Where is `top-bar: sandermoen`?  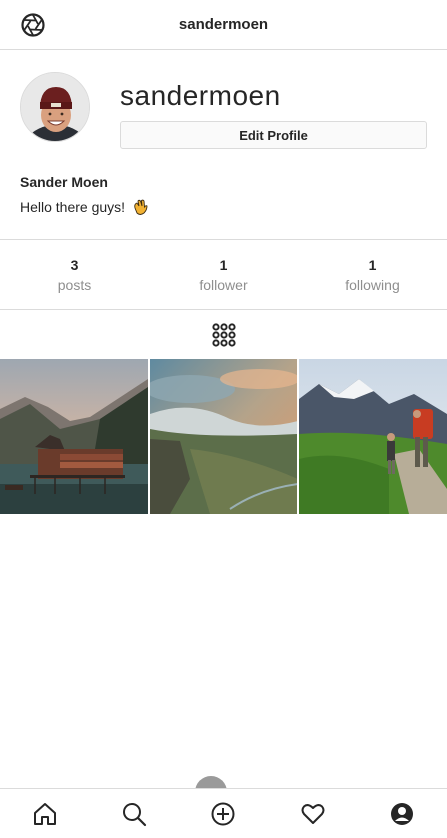
top-bar: sandermoen is located at coordinates (223, 25).